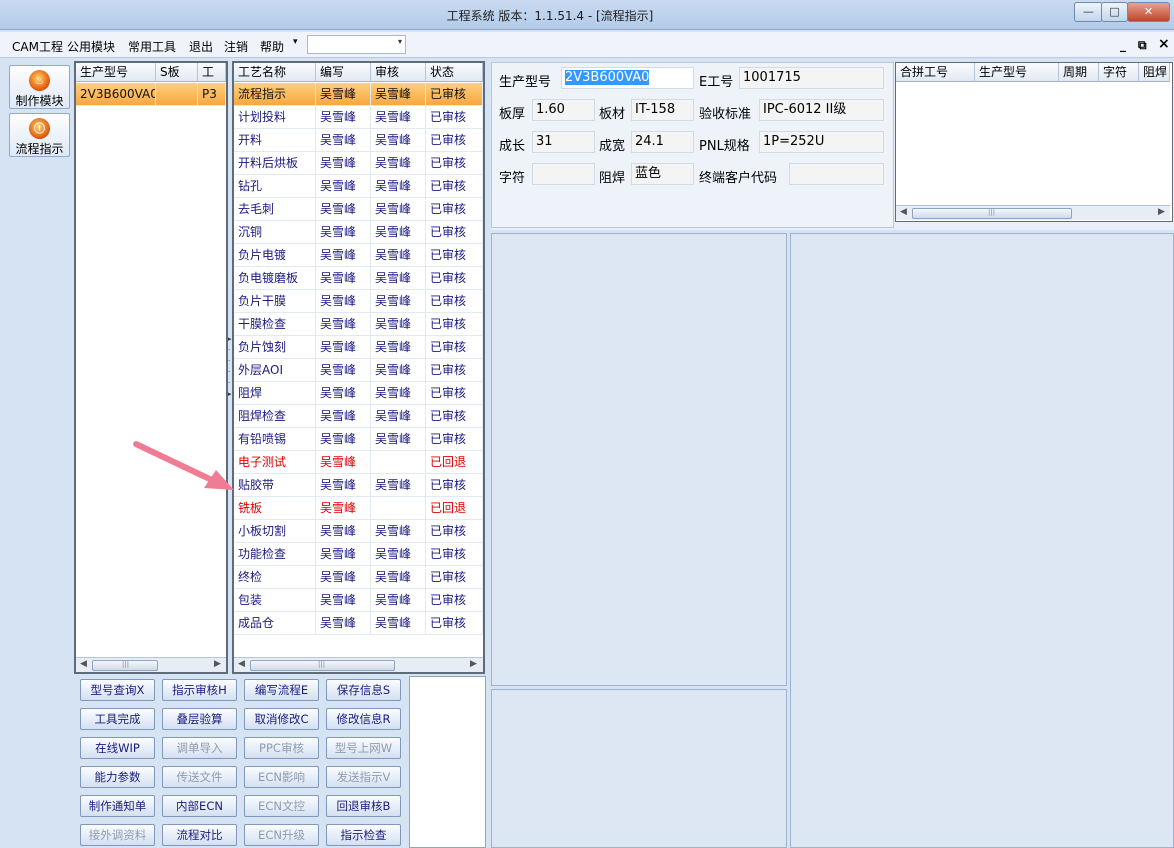 Image resolution: width=1174 pixels, height=848 pixels. Describe the element at coordinates (358, 623) in the screenshot. I see `table-row: 成品仓 吴雪峰 吴雪峰 已审核` at that location.